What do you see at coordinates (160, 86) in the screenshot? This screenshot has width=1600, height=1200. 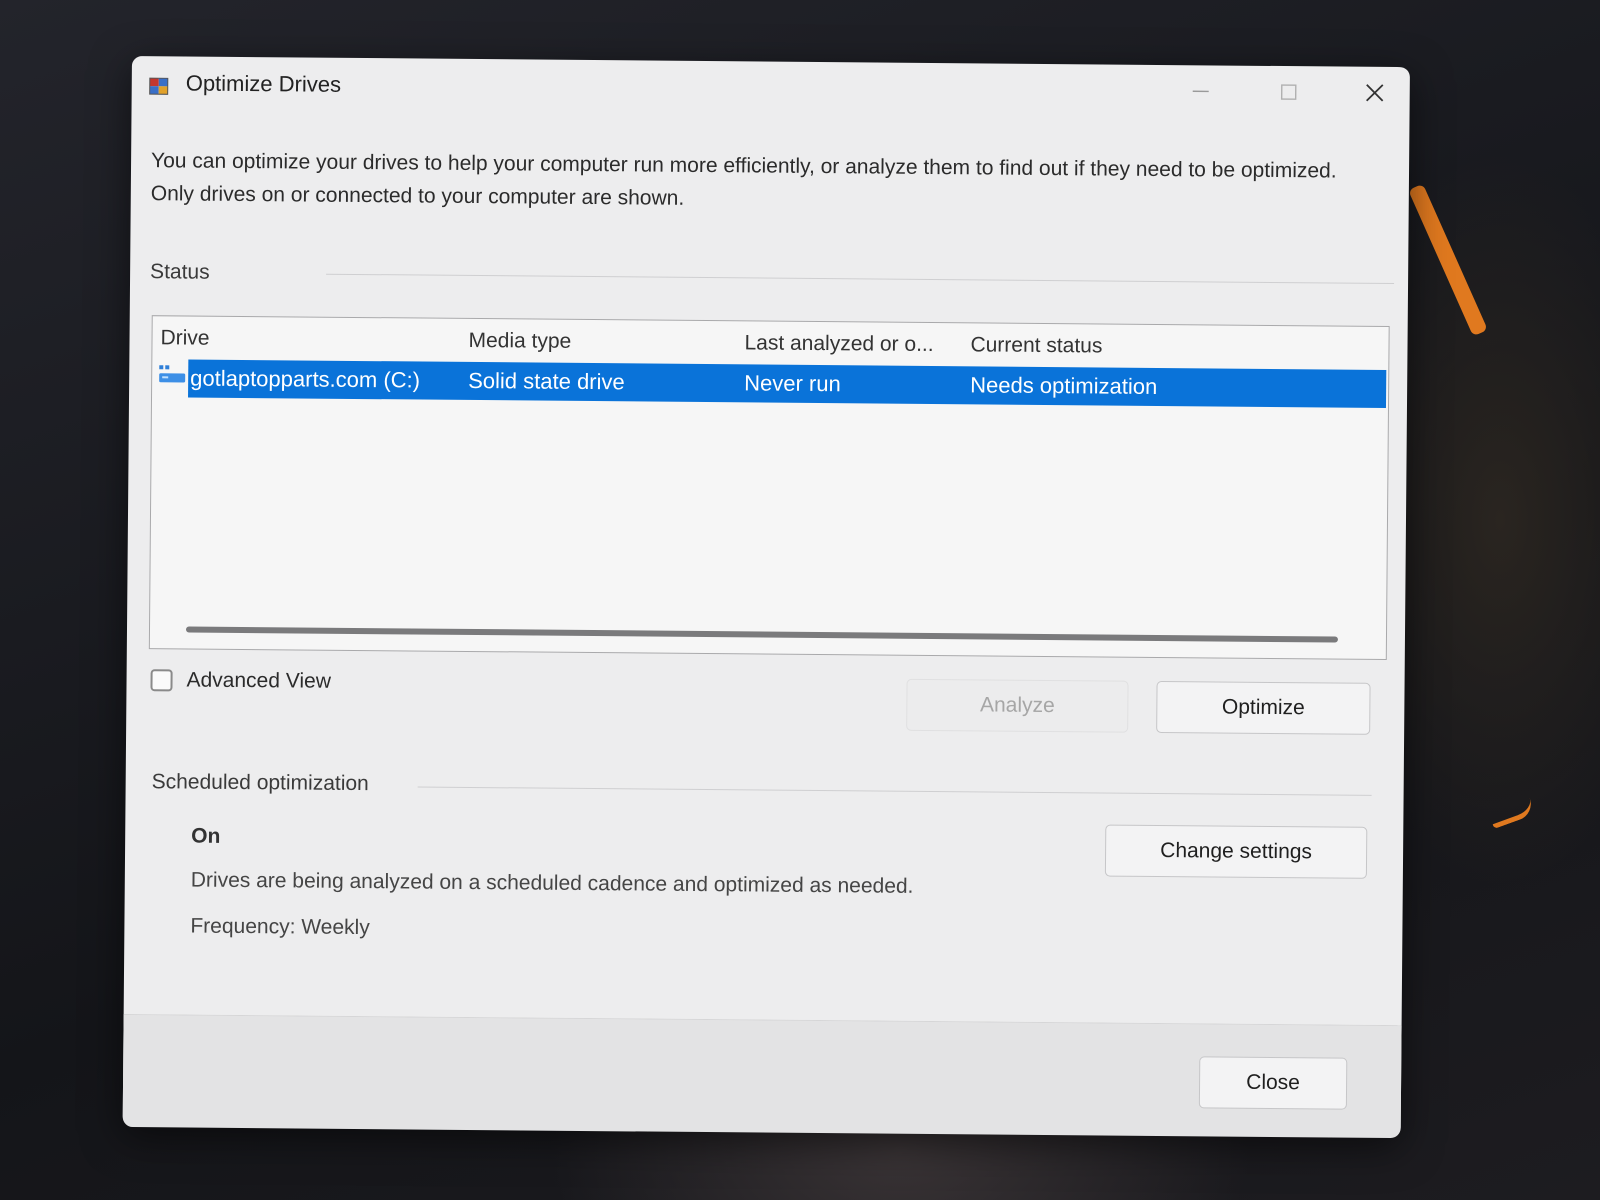 I see `defrag-icon` at bounding box center [160, 86].